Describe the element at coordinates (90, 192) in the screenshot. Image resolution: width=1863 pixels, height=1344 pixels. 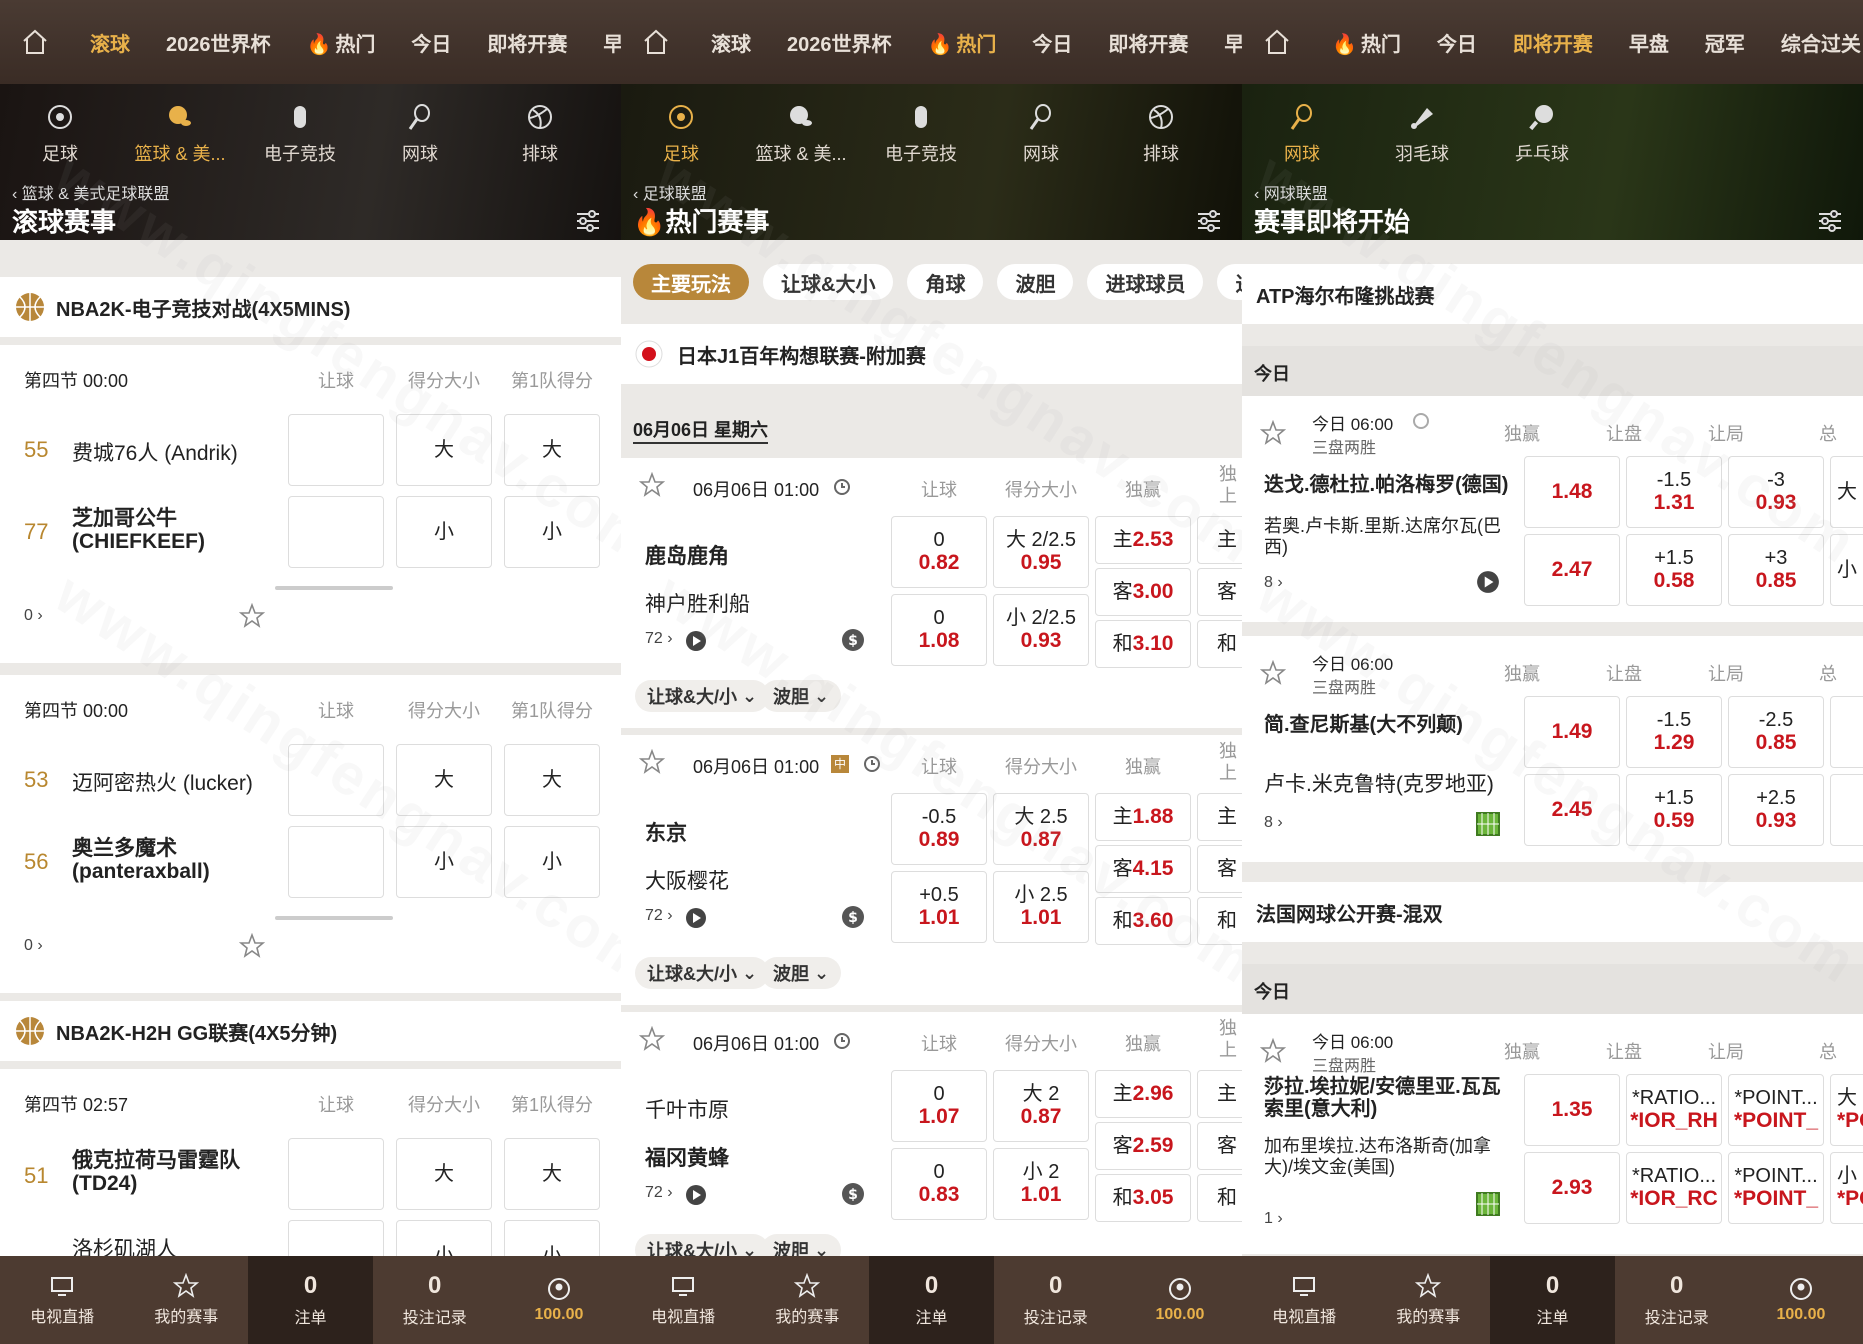
I see `breadcrumb: ‹ 篮球 & 美式足球联盟` at that location.